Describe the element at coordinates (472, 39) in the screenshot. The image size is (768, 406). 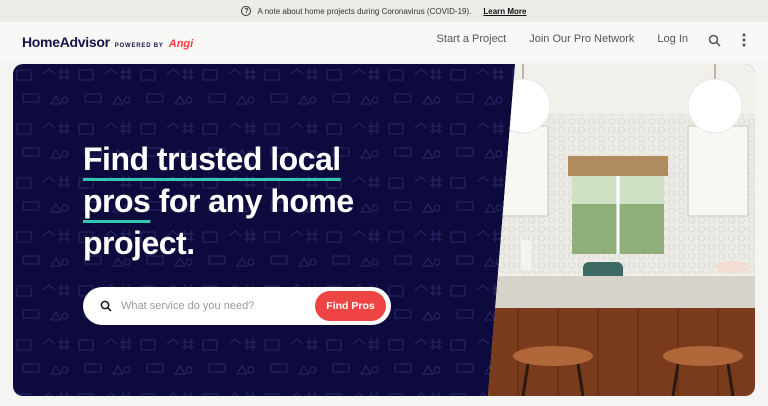
I see `nav-start-project: Start a Project` at that location.